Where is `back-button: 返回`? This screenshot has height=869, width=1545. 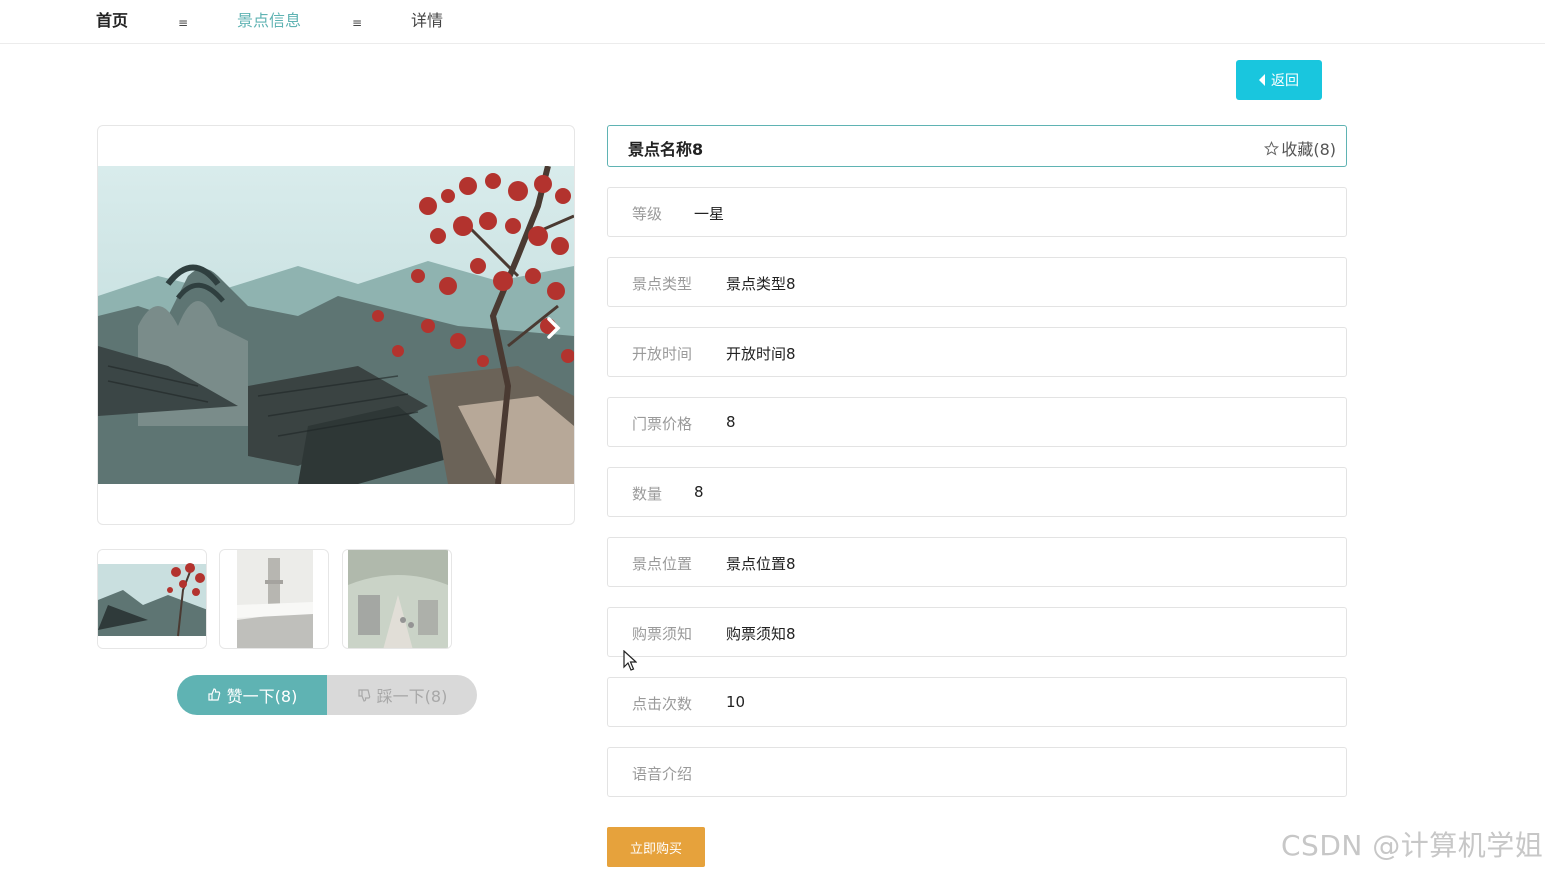
back-button: 返回 is located at coordinates (1279, 80).